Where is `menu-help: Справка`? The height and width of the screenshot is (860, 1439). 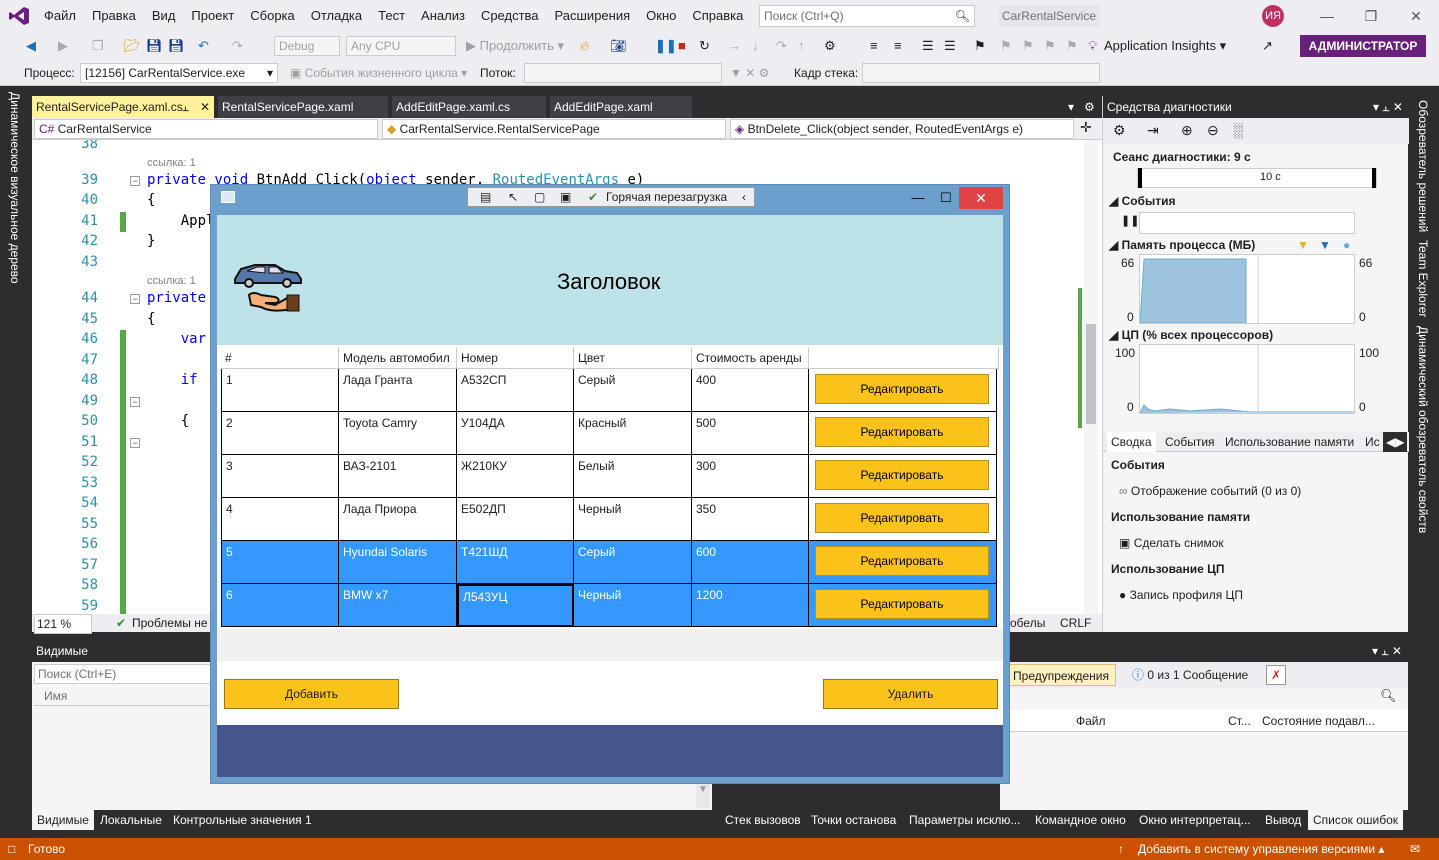 menu-help: Справка is located at coordinates (717, 16).